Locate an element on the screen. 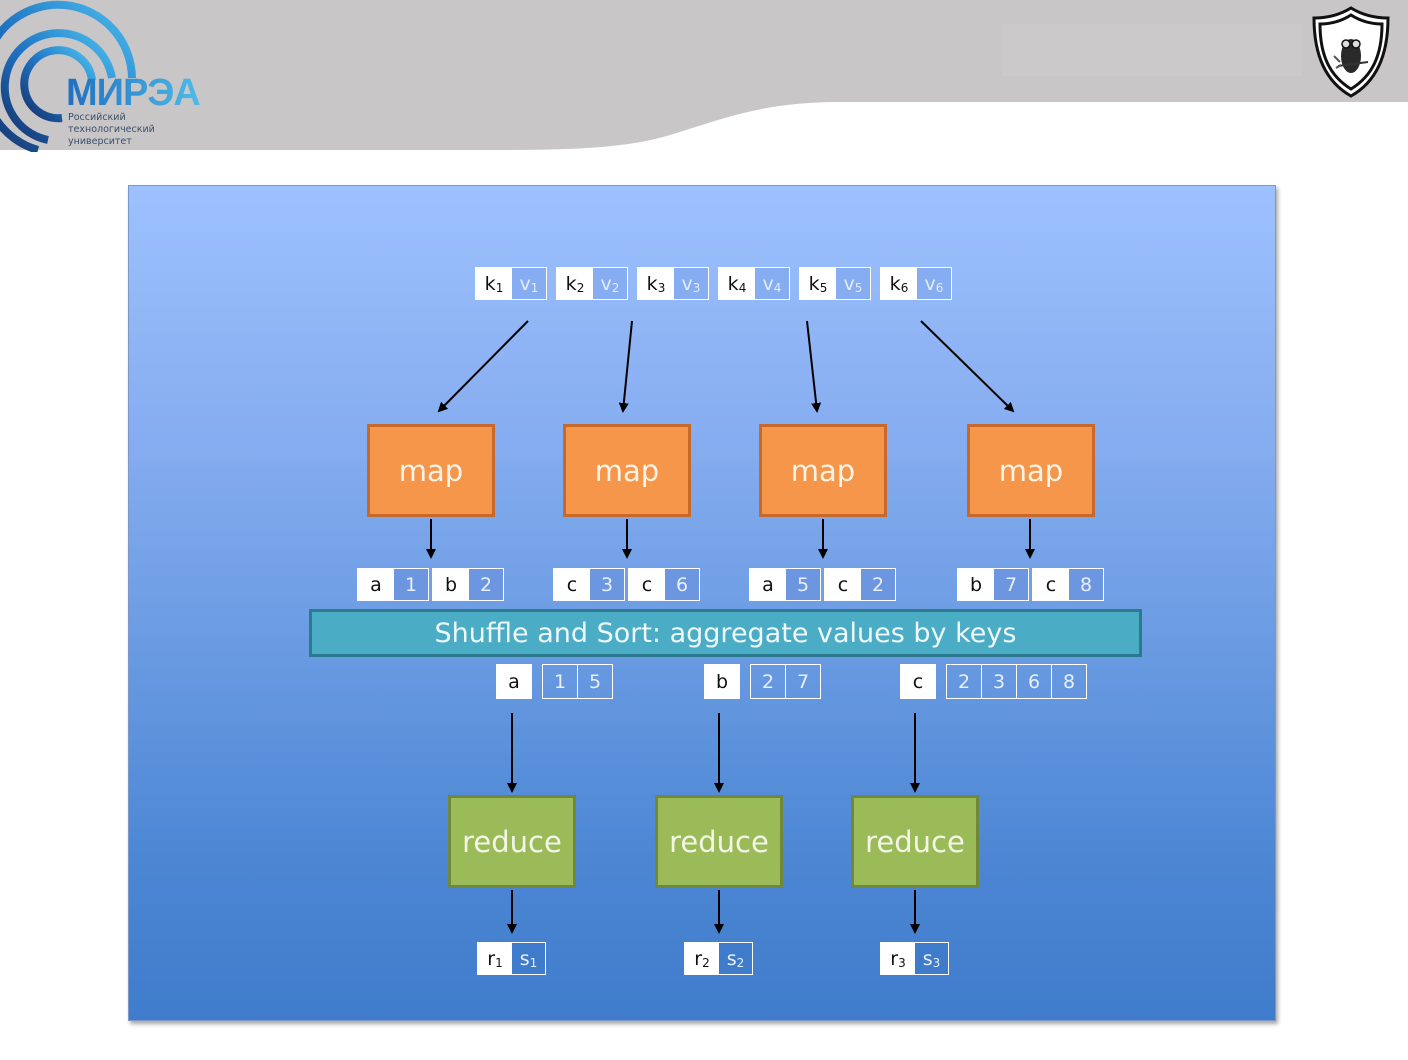 The image size is (1408, 1060). output-key: r1 is located at coordinates (495, 958).